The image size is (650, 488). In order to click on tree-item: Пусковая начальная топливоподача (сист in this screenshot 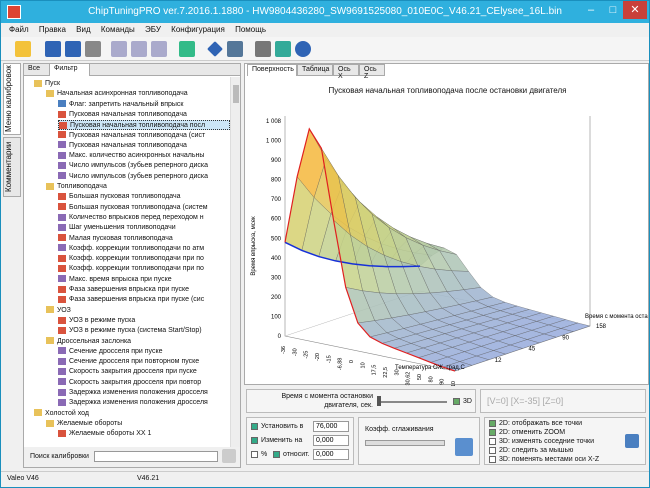, I will do `click(144, 136)`.